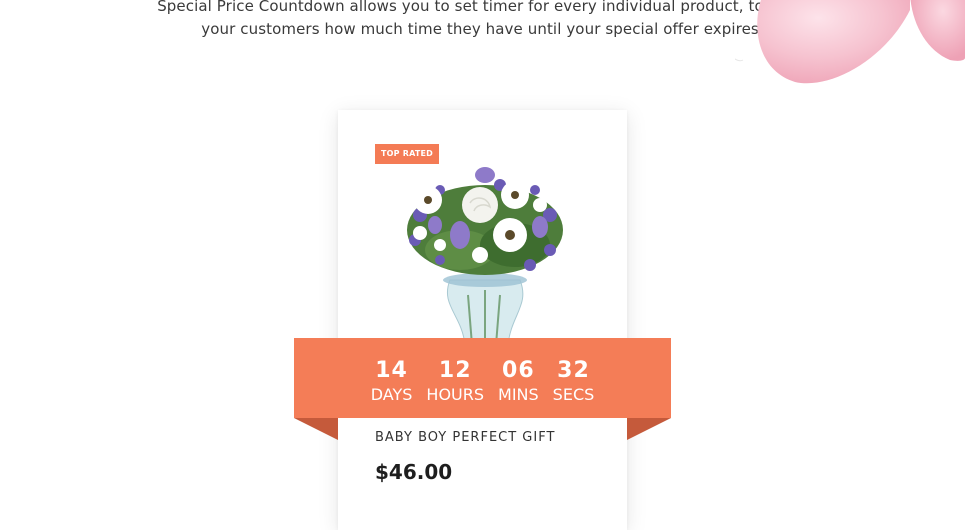 This screenshot has width=965, height=530. Describe the element at coordinates (518, 370) in the screenshot. I see `mins-value: 06` at that location.